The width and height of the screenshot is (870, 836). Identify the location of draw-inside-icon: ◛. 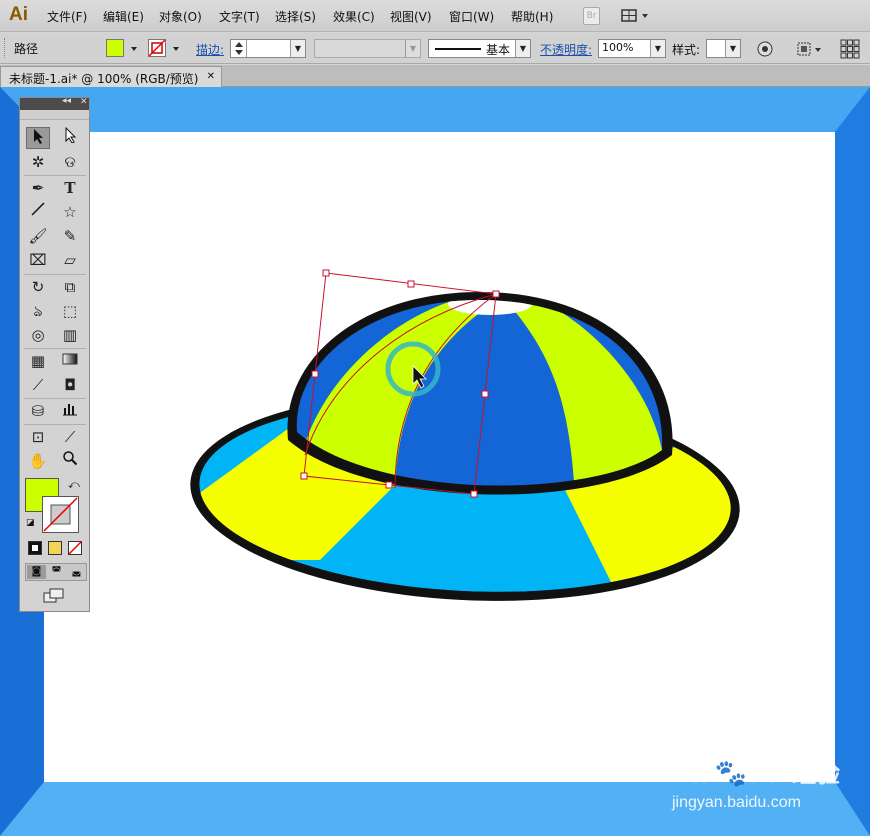
(76, 572).